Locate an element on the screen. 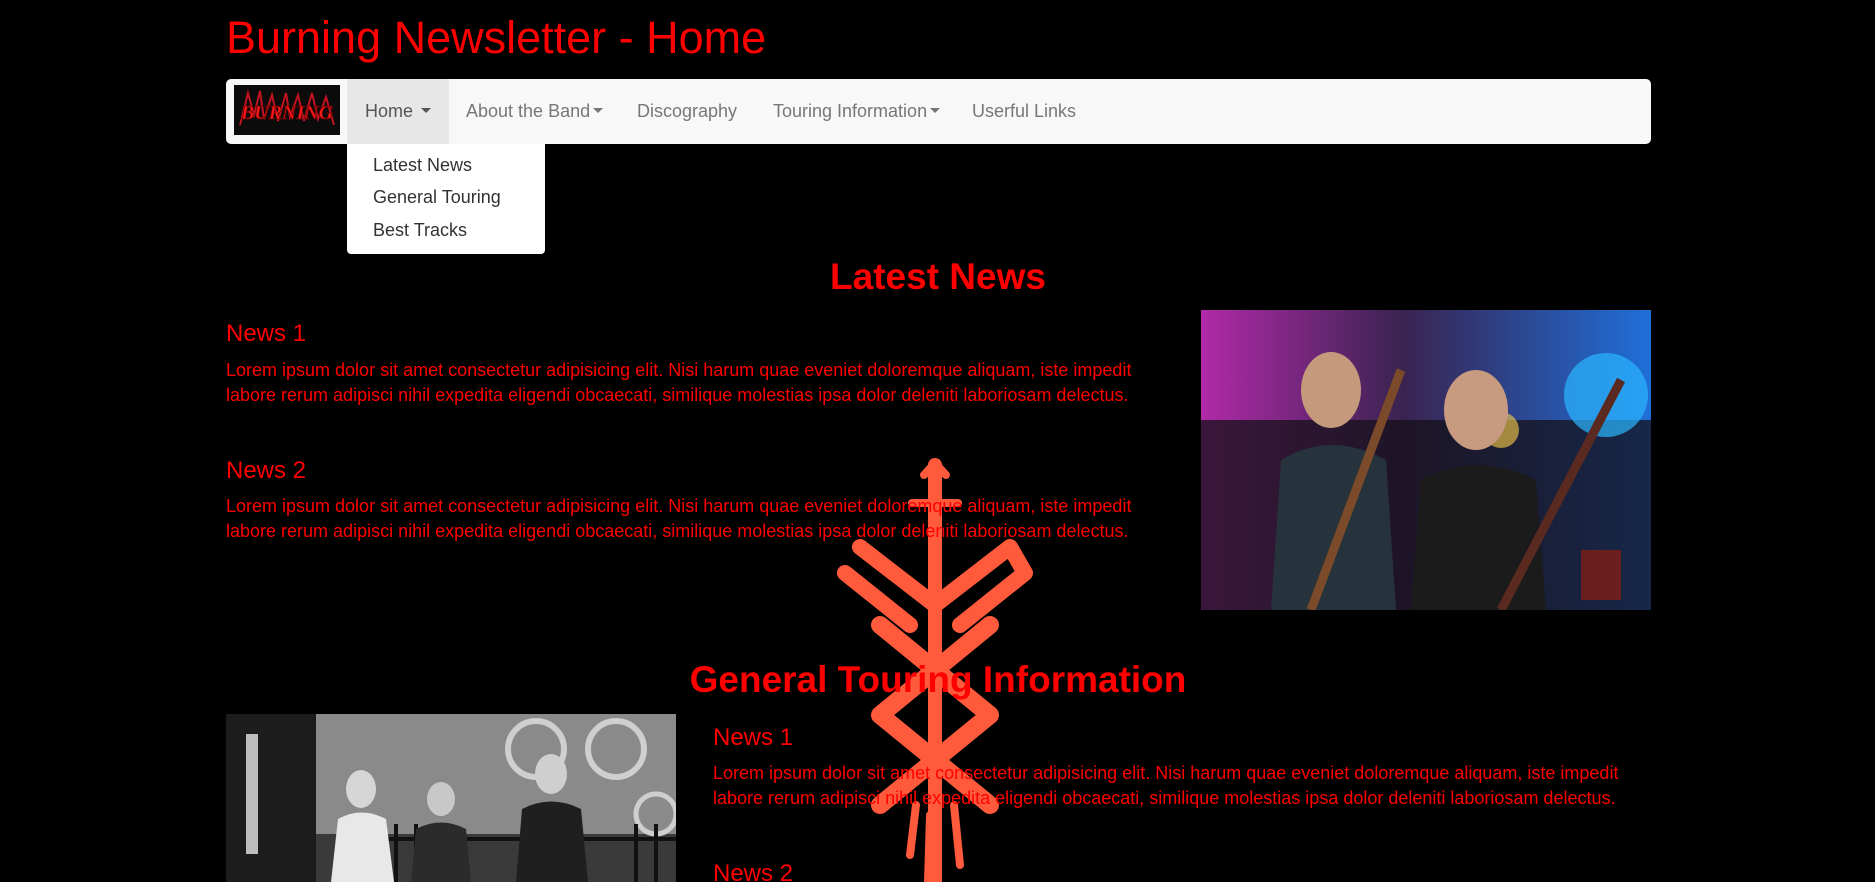 This screenshot has height=882, width=1875. brand-logo-text: BURNING is located at coordinates (287, 113).